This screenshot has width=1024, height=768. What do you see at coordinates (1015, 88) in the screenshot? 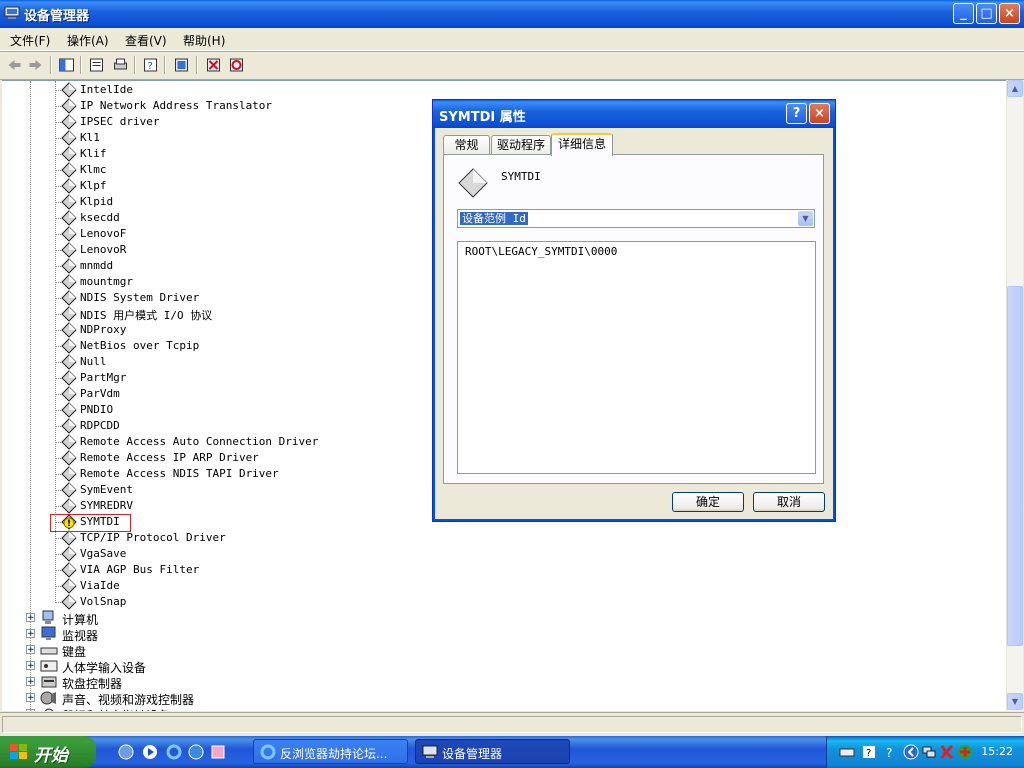
I see `scroll-up-button: ▲` at bounding box center [1015, 88].